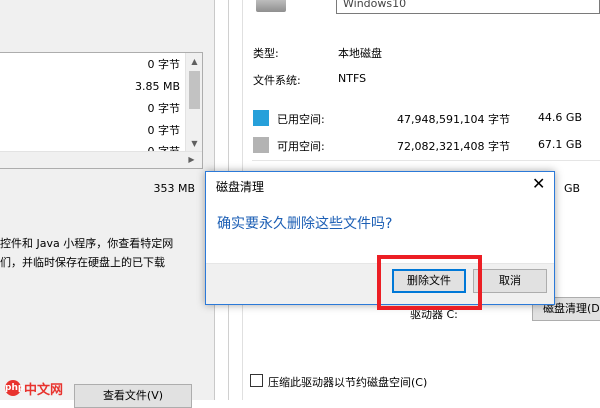 The width and height of the screenshot is (600, 408). I want to click on drive-icon, so click(271, 6).